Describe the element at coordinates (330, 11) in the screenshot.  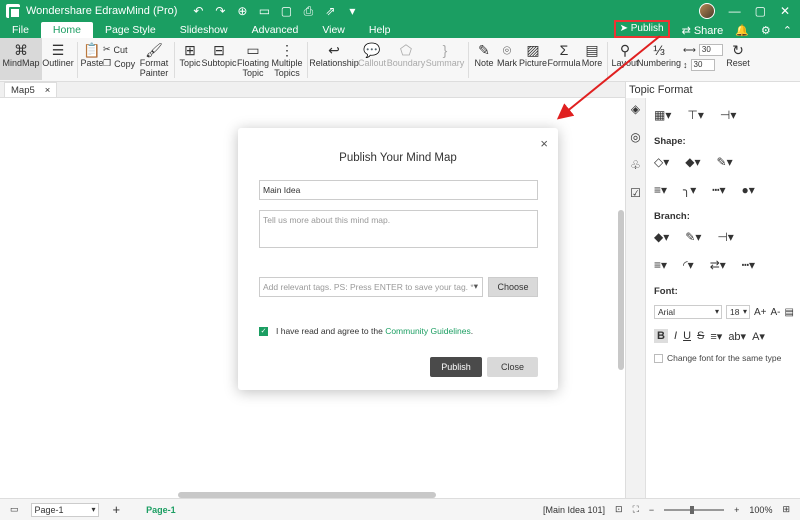
I see `export-icon: ⇗` at that location.